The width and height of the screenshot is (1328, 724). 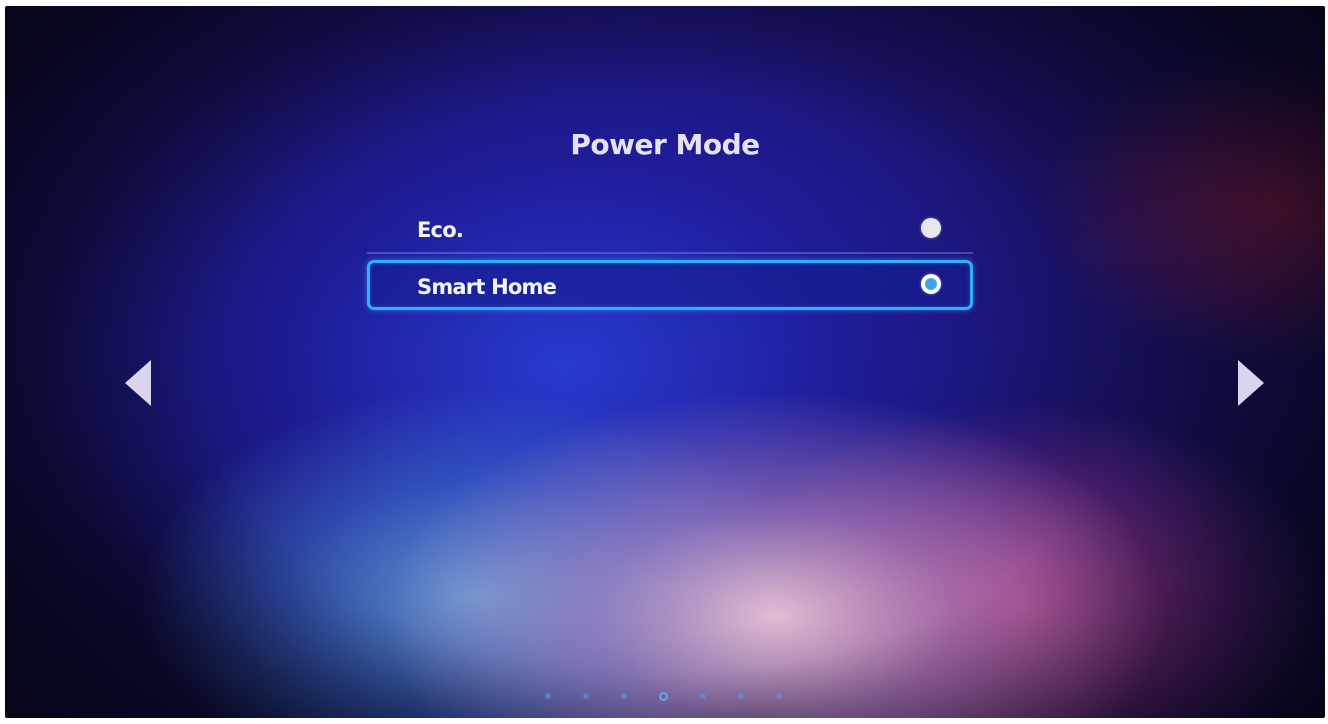 What do you see at coordinates (670, 229) in the screenshot?
I see `option-eco: Eco.` at bounding box center [670, 229].